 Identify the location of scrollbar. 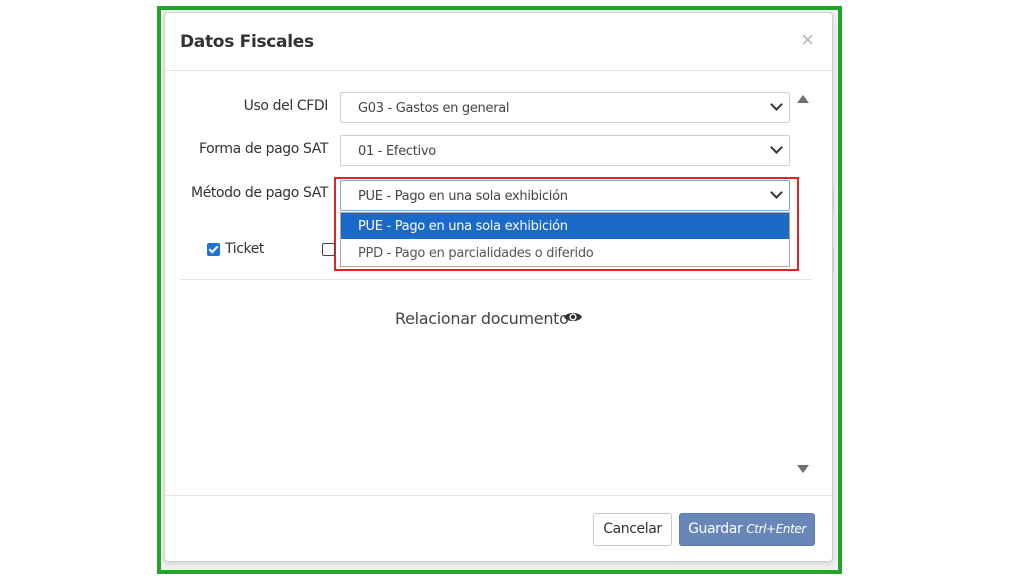
(803, 289).